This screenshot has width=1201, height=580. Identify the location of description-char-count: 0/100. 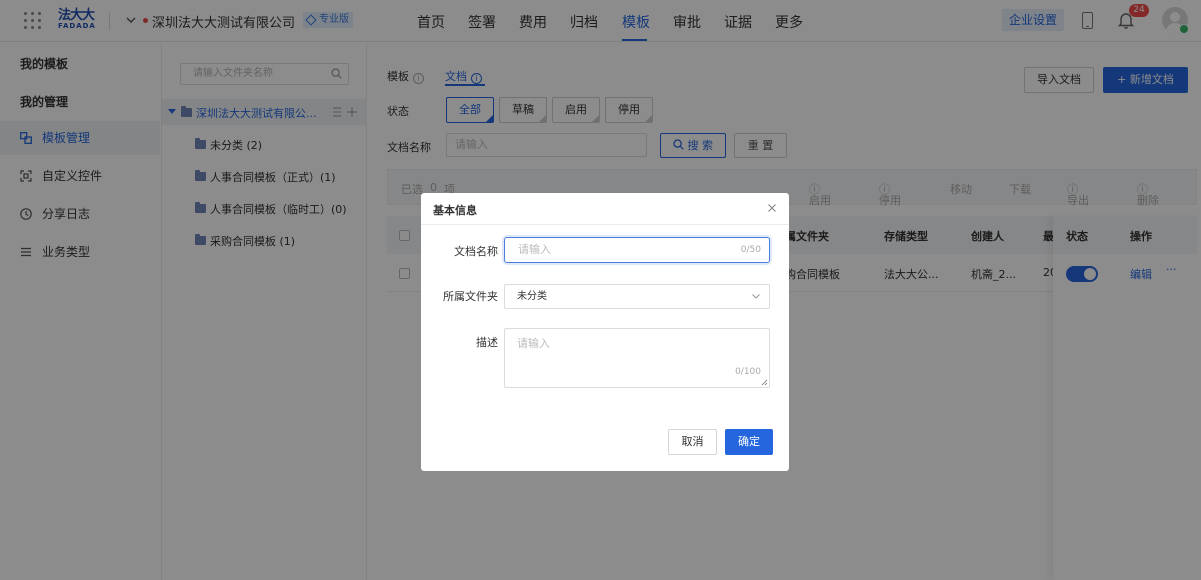
(748, 372).